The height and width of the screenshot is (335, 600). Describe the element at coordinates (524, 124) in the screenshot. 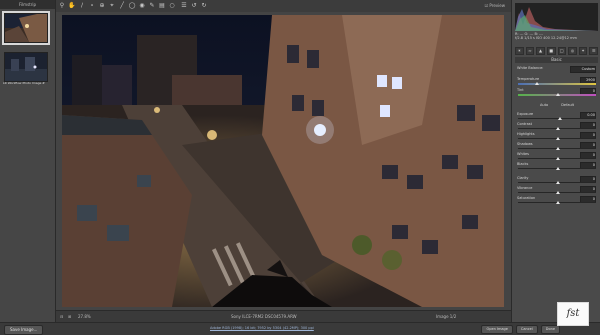

I see `slider-label-contrast: Contrast` at that location.